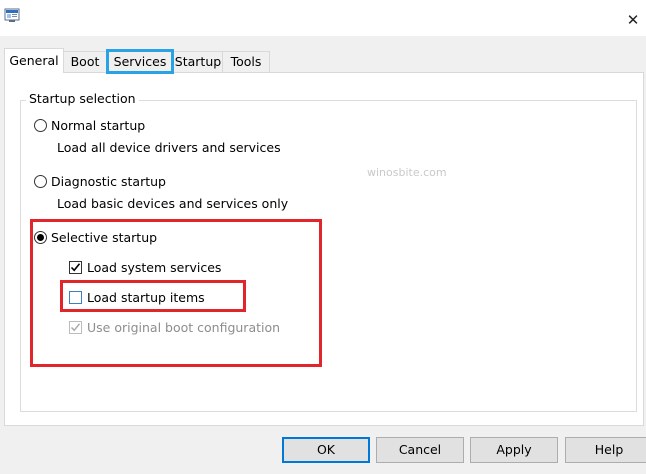 This screenshot has height=474, width=646. I want to click on tab-startup: Startup, so click(198, 61).